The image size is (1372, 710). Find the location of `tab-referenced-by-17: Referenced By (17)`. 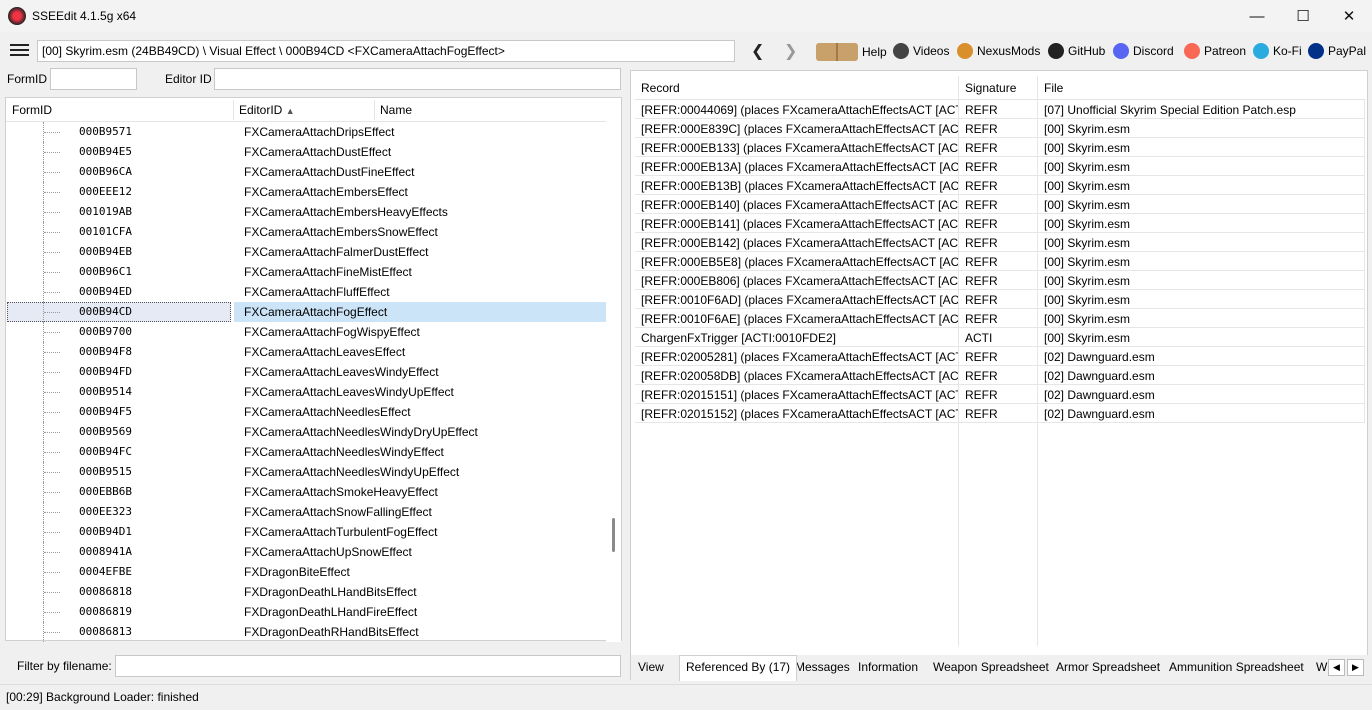

tab-referenced-by-17: Referenced By (17) is located at coordinates (738, 668).